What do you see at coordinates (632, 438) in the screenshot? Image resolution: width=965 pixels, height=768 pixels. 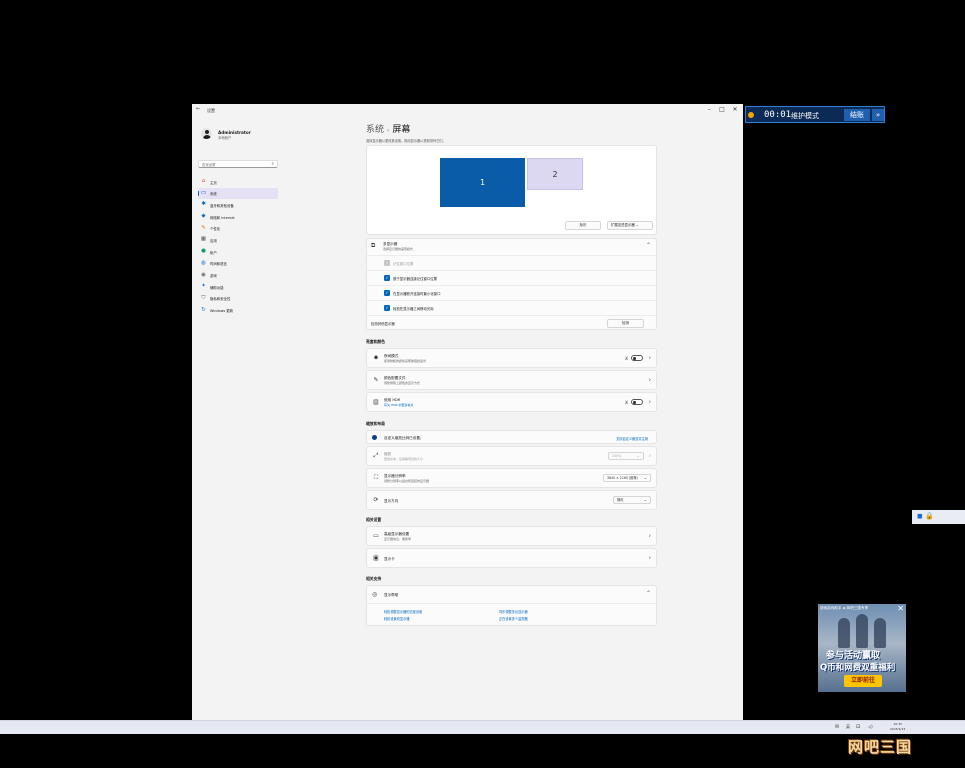 I see `turn-off-custom-scale-link: 关闭自定义缩放并注销` at bounding box center [632, 438].